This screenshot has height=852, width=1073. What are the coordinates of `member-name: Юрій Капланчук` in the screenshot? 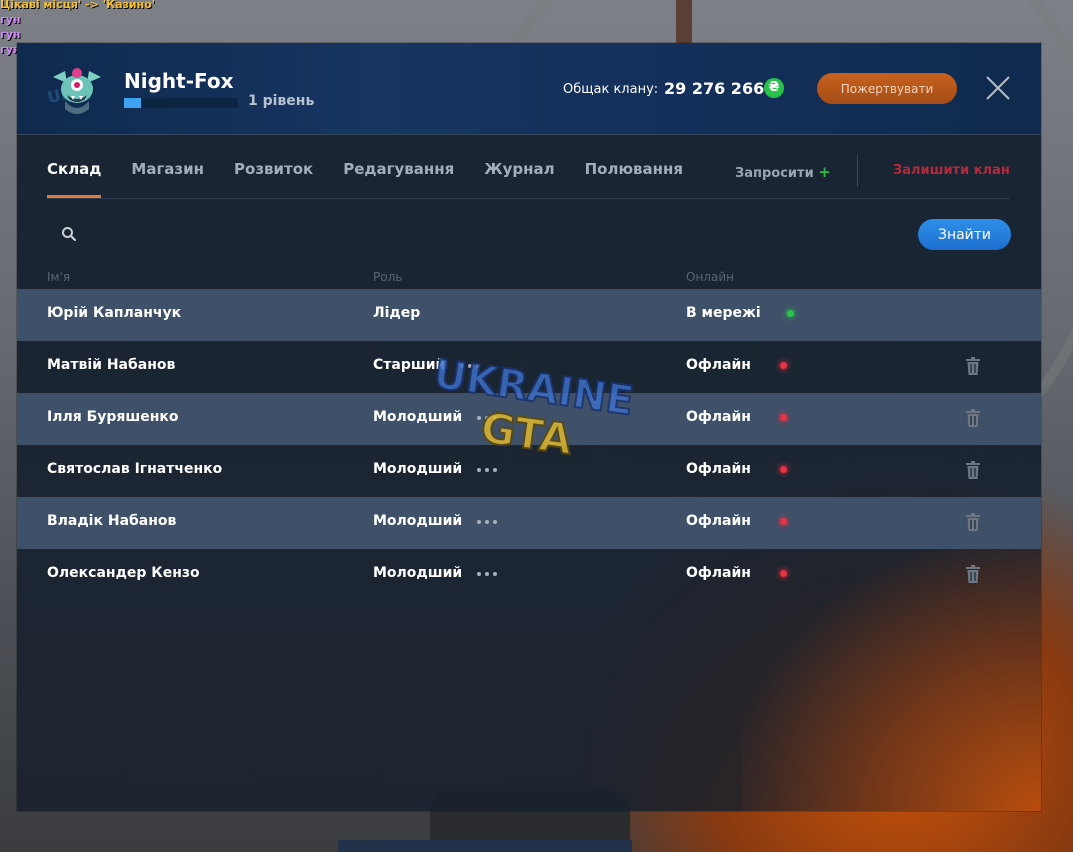 It's located at (114, 313).